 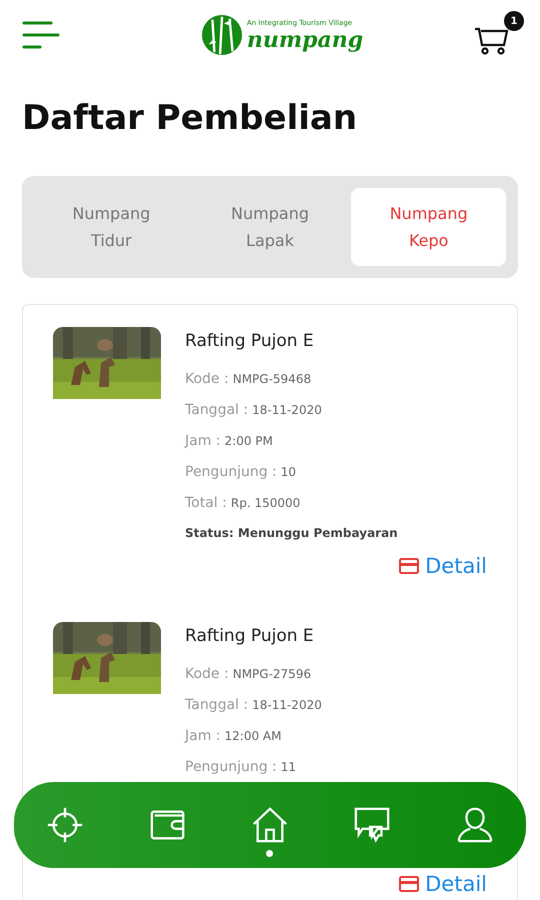 What do you see at coordinates (288, 767) in the screenshot?
I see `field-value: 11` at bounding box center [288, 767].